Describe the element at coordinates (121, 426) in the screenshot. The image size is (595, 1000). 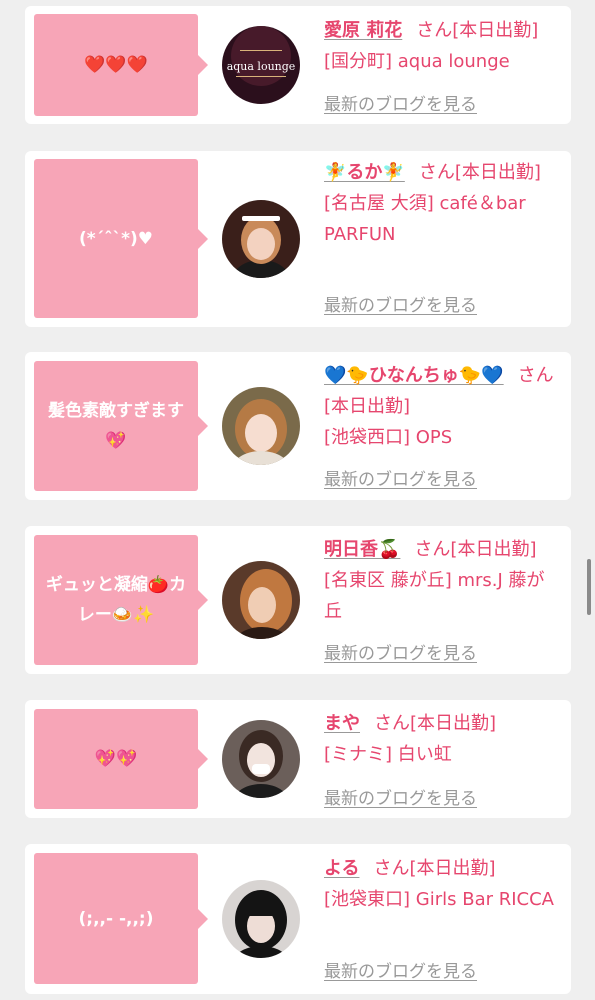
I see `comment-bubble: 髪色素敵すぎます💖` at that location.